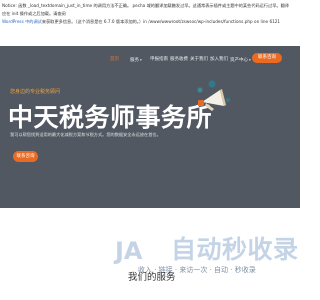  What do you see at coordinates (95, 21) in the screenshot?
I see `notice-text-2: 来获取更多信息。（这个消息是在 6.7.0 版本添加的。）in` at bounding box center [95, 21].